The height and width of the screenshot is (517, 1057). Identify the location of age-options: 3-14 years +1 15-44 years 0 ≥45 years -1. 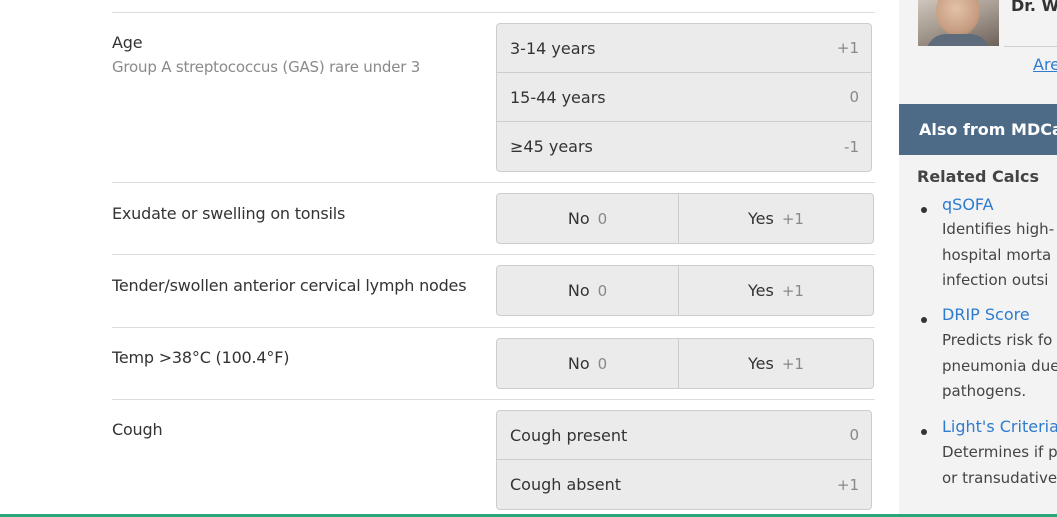
(684, 97).